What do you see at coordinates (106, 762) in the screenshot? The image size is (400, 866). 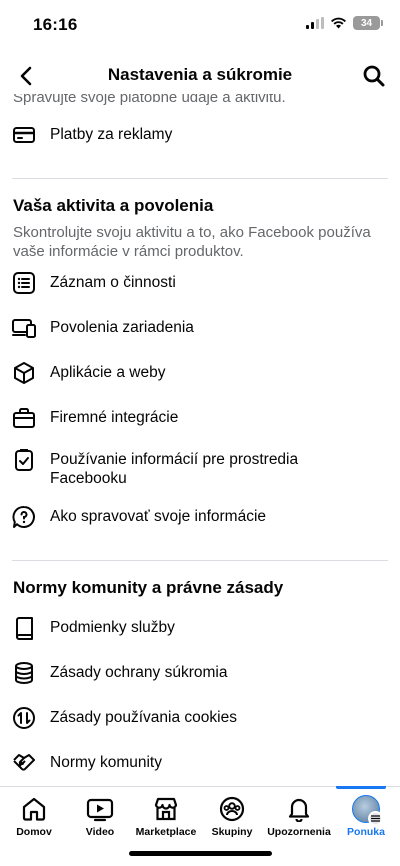 I see `menu-item-label: Normy komunity` at bounding box center [106, 762].